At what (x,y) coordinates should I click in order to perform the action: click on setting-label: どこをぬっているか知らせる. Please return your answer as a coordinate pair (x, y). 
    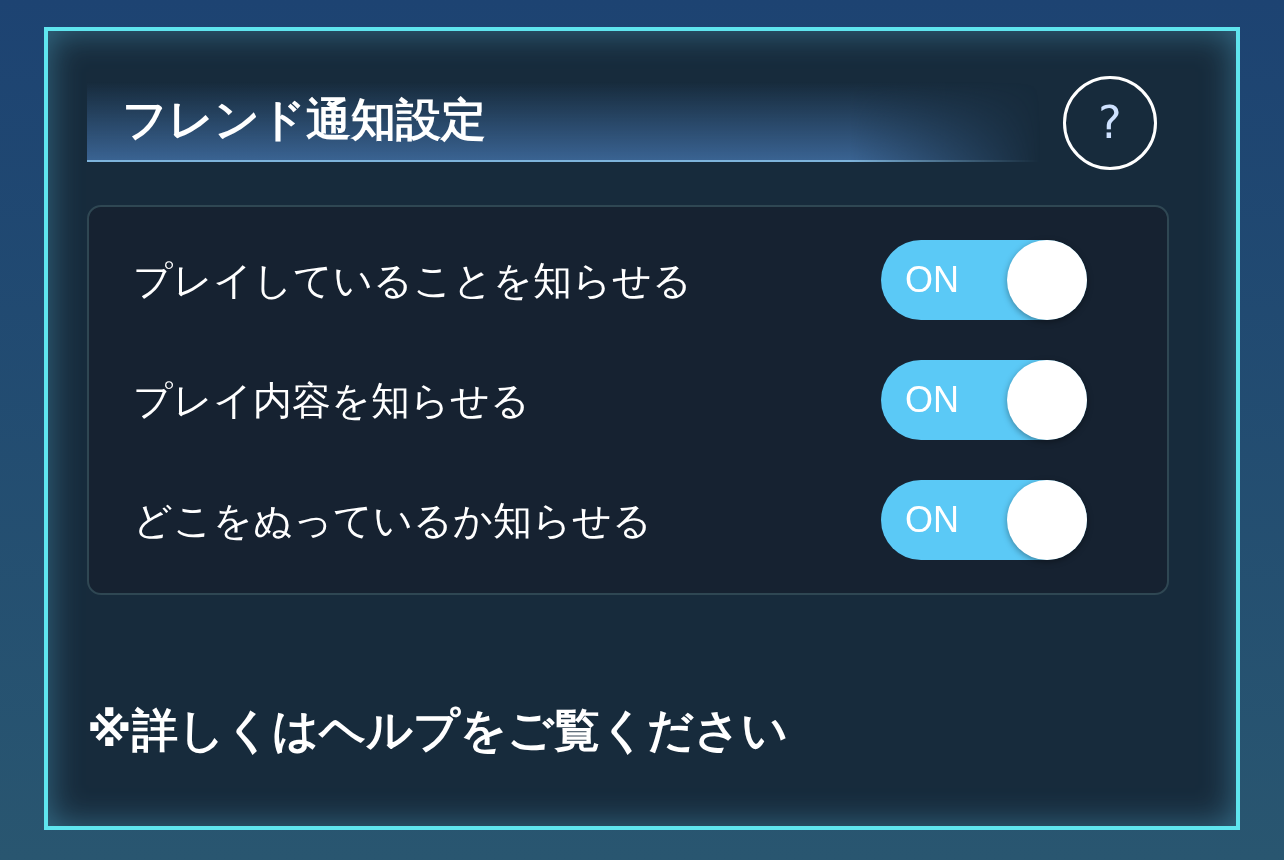
    Looking at the image, I should click on (392, 520).